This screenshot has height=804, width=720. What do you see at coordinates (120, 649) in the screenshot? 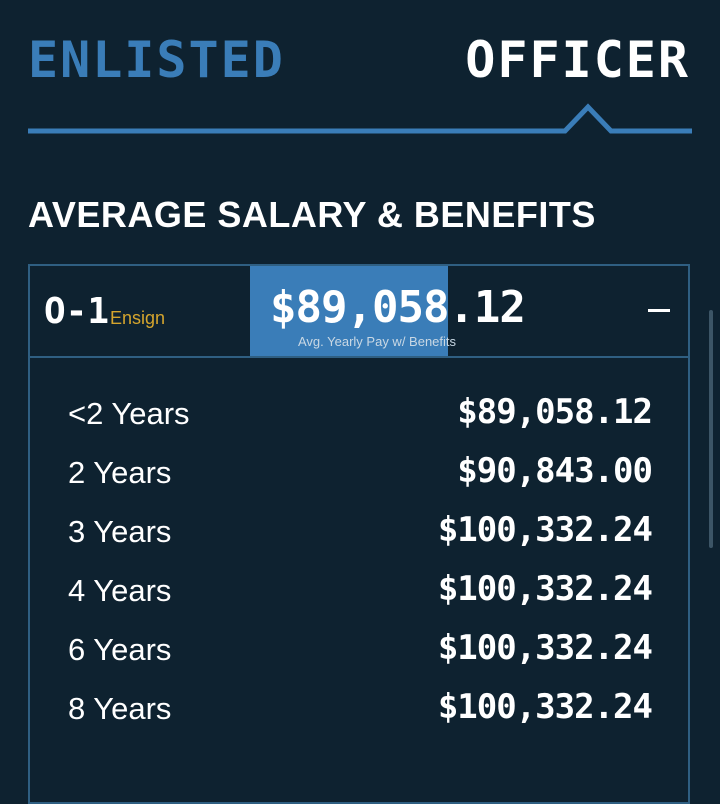
I see `years-label: 6 Years` at bounding box center [120, 649].